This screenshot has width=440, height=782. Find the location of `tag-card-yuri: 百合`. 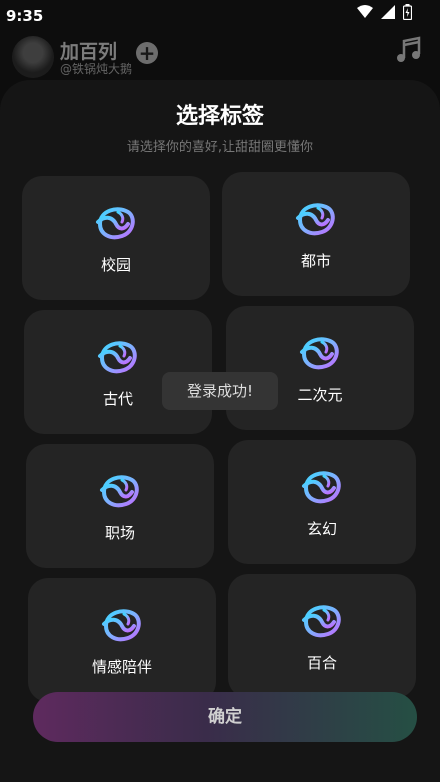

tag-card-yuri: 百合 is located at coordinates (322, 636).